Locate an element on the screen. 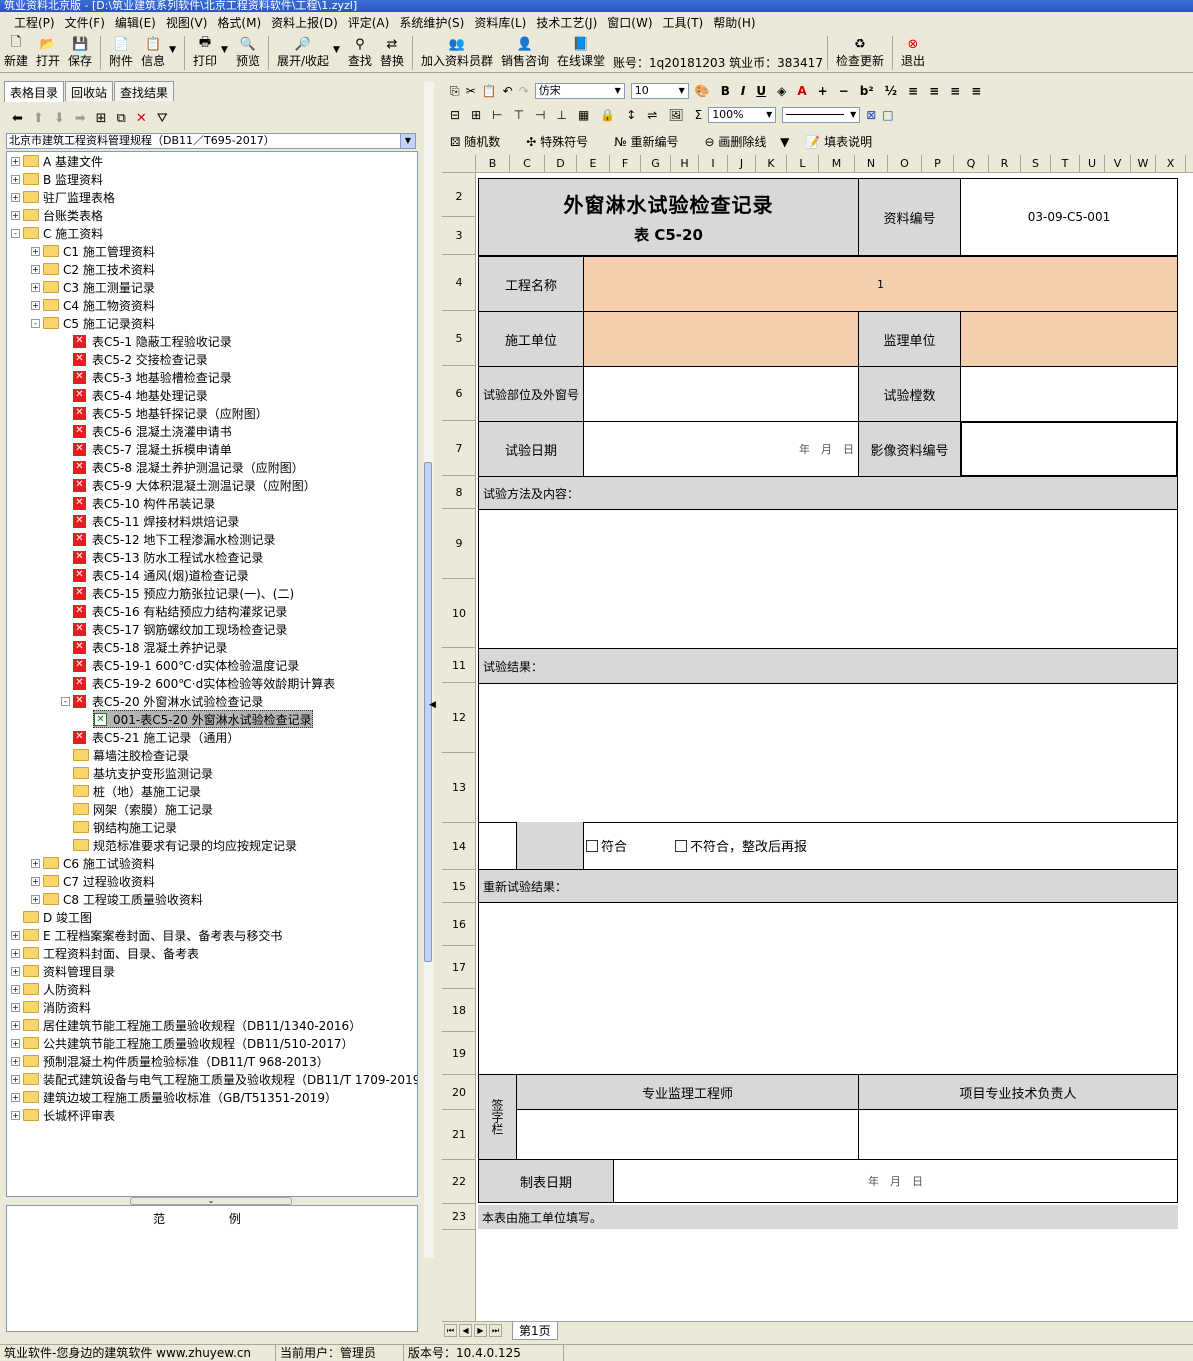 The image size is (1193, 1361). tree-item: 桩（地）基施工记录 is located at coordinates (137, 791).